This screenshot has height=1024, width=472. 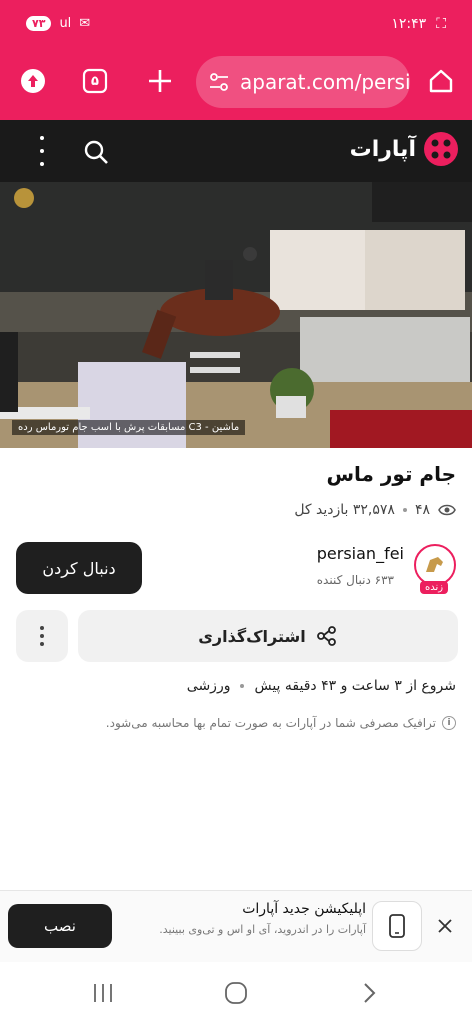 I want to click on notification-icon: ✉, so click(x=85, y=23).